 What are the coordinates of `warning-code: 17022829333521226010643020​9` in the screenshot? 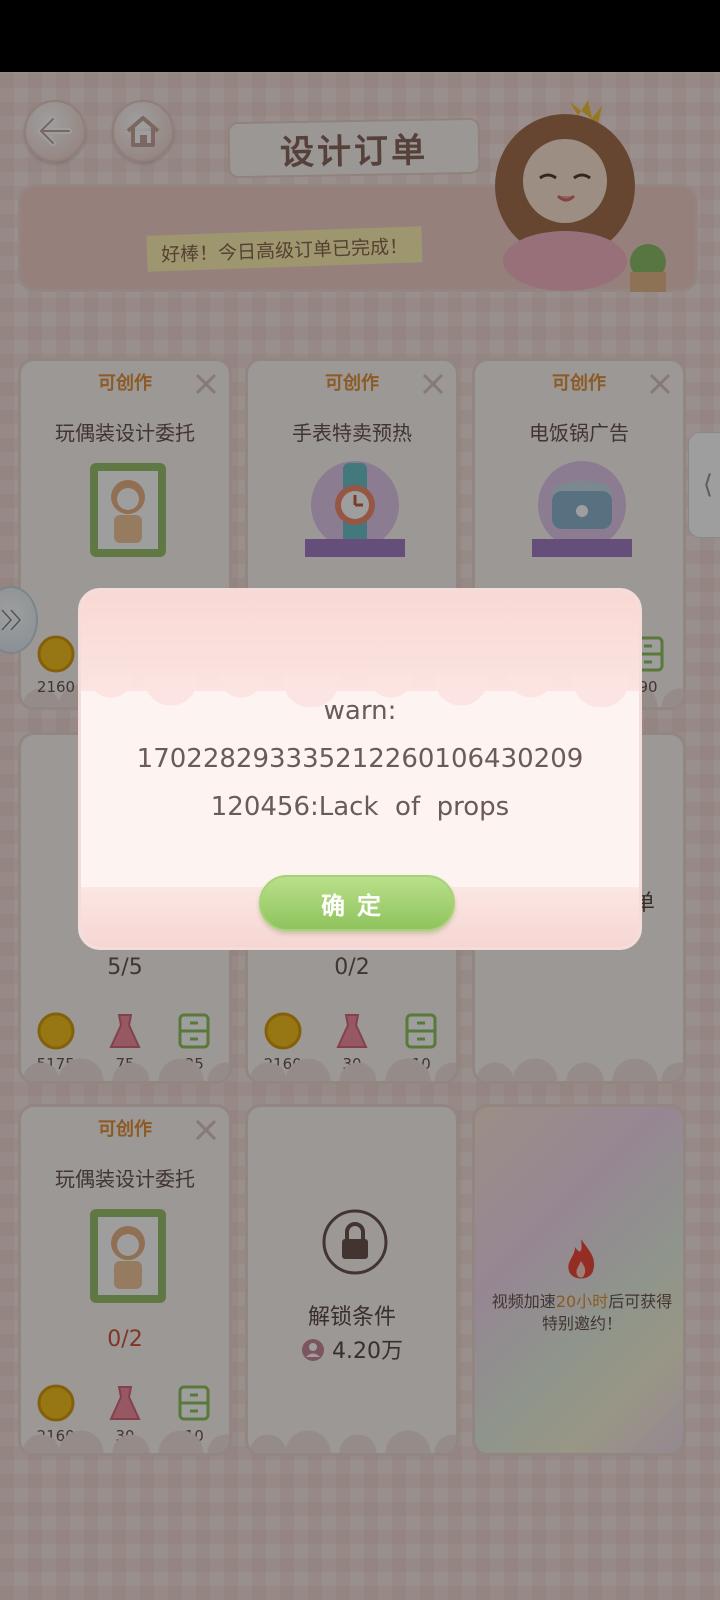 It's located at (360, 759).